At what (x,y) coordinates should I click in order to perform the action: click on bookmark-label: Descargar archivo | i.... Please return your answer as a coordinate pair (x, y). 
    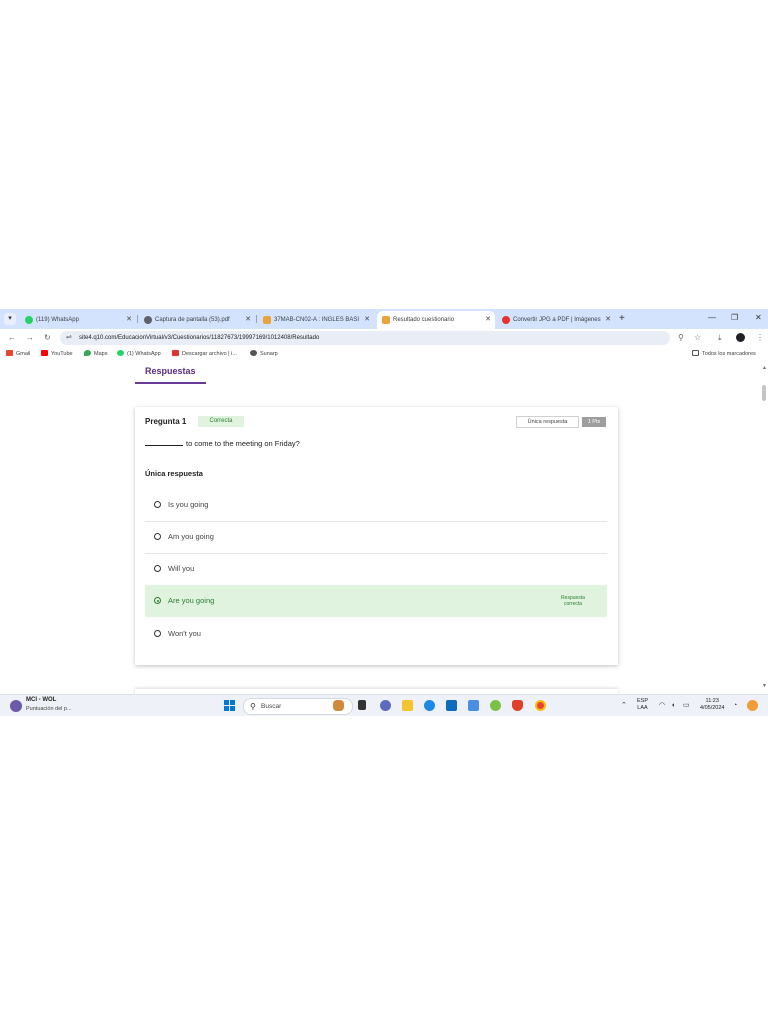
    Looking at the image, I should click on (209, 354).